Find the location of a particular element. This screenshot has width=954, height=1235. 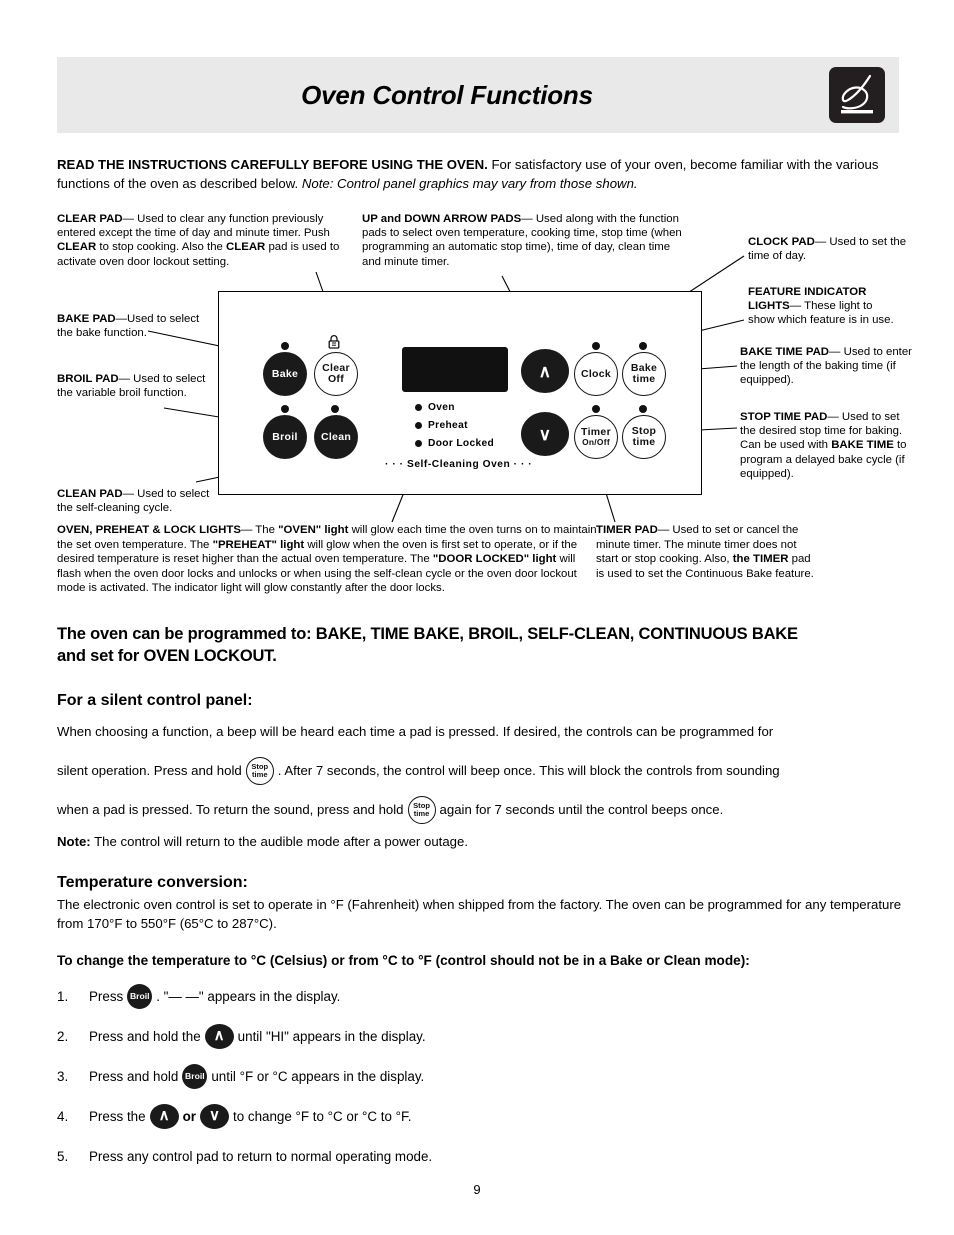

page-number: 9 is located at coordinates (477, 1189).